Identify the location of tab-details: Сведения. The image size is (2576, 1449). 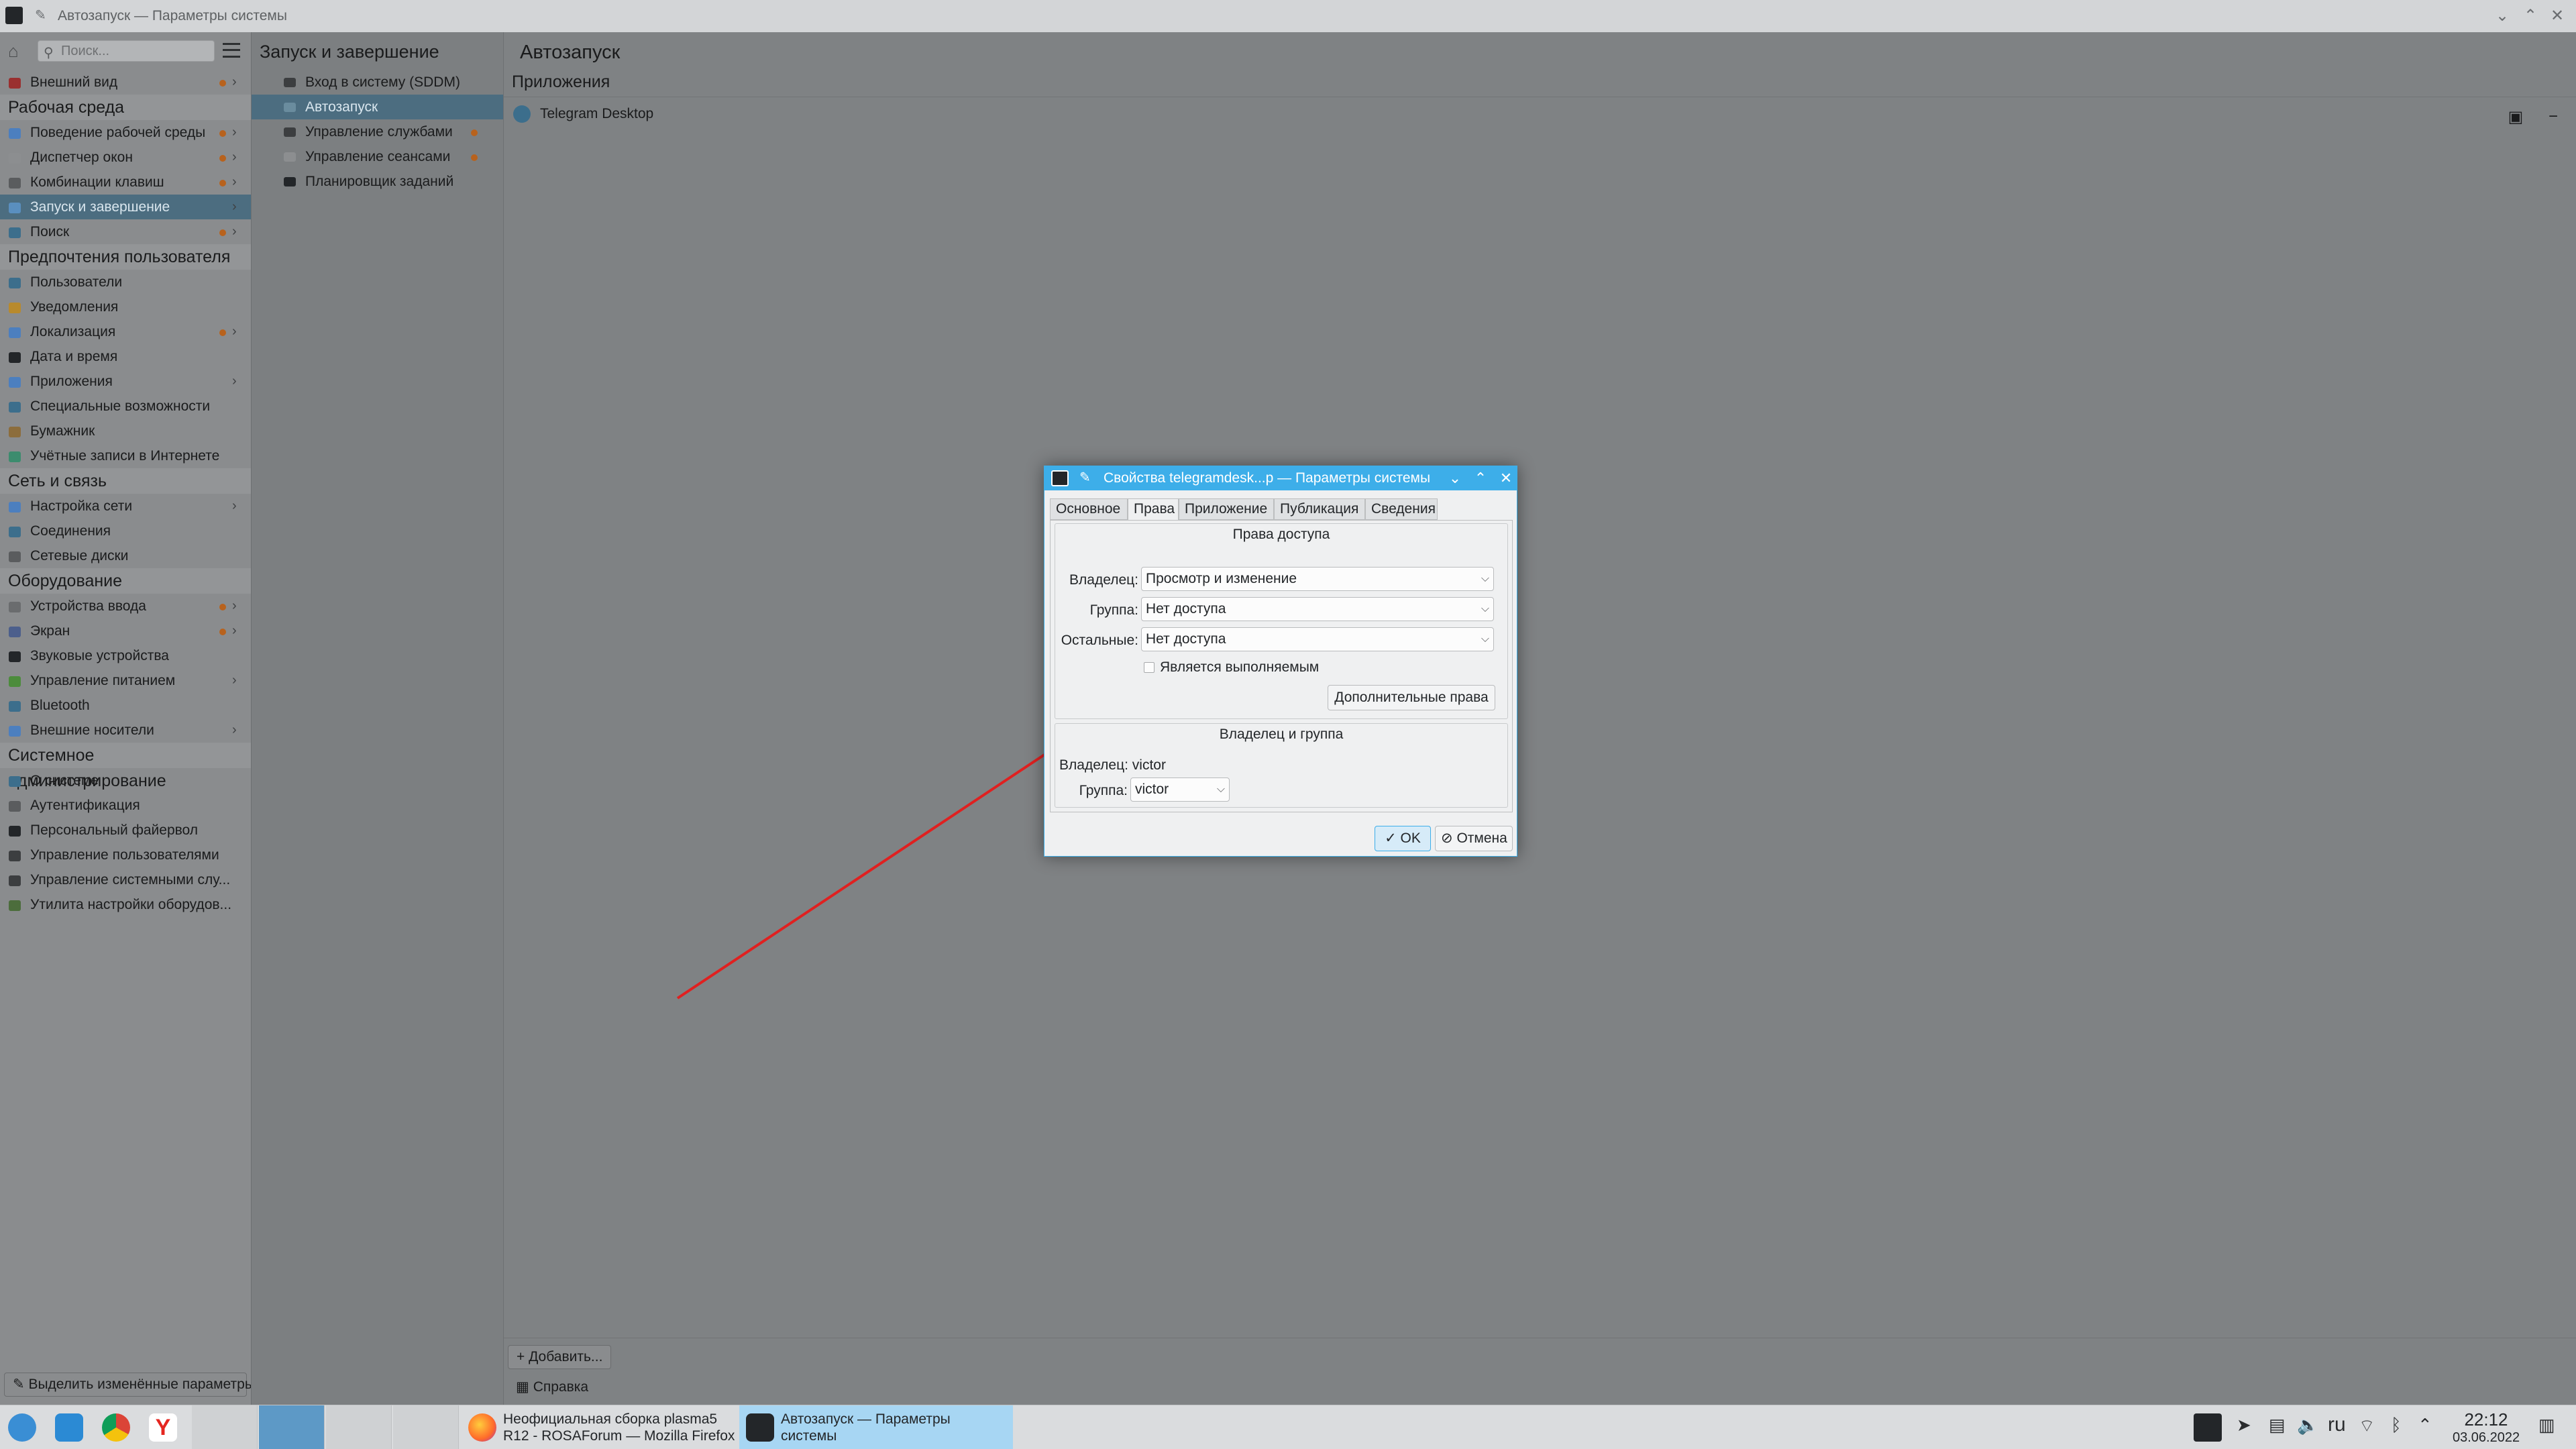
(1401, 509).